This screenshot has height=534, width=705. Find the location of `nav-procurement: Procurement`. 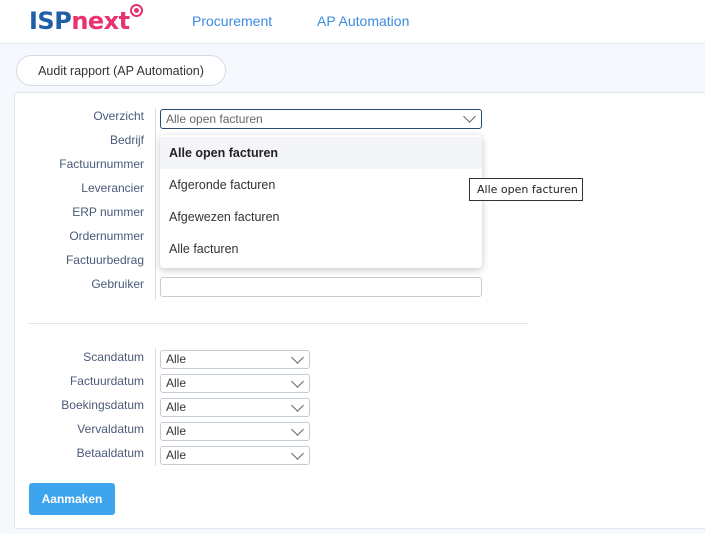

nav-procurement: Procurement is located at coordinates (232, 21).